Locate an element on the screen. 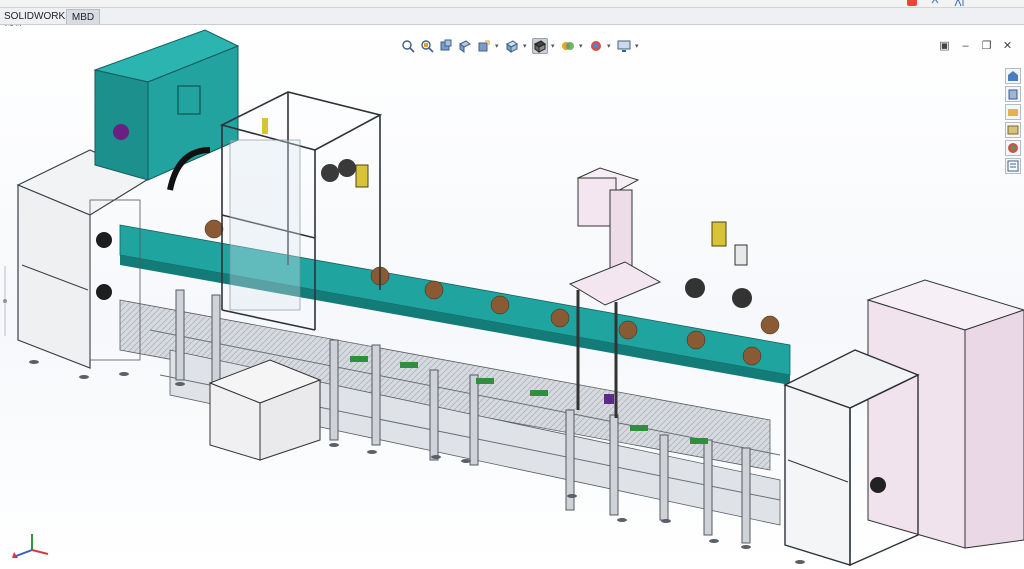 The image size is (1024, 569). file-explorer-icon is located at coordinates (1013, 112).